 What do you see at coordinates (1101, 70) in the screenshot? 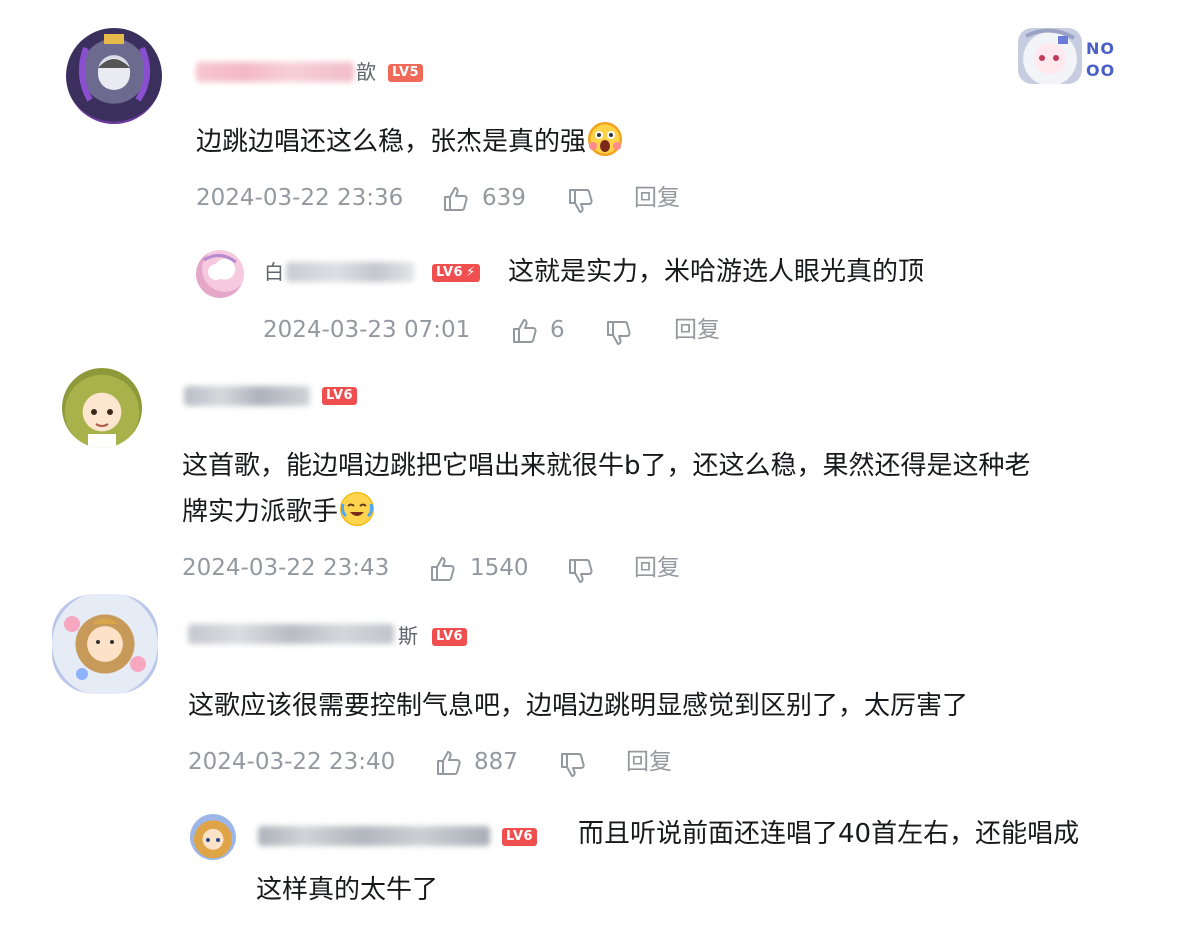
I see `corner-badge-text-2: OO` at bounding box center [1101, 70].